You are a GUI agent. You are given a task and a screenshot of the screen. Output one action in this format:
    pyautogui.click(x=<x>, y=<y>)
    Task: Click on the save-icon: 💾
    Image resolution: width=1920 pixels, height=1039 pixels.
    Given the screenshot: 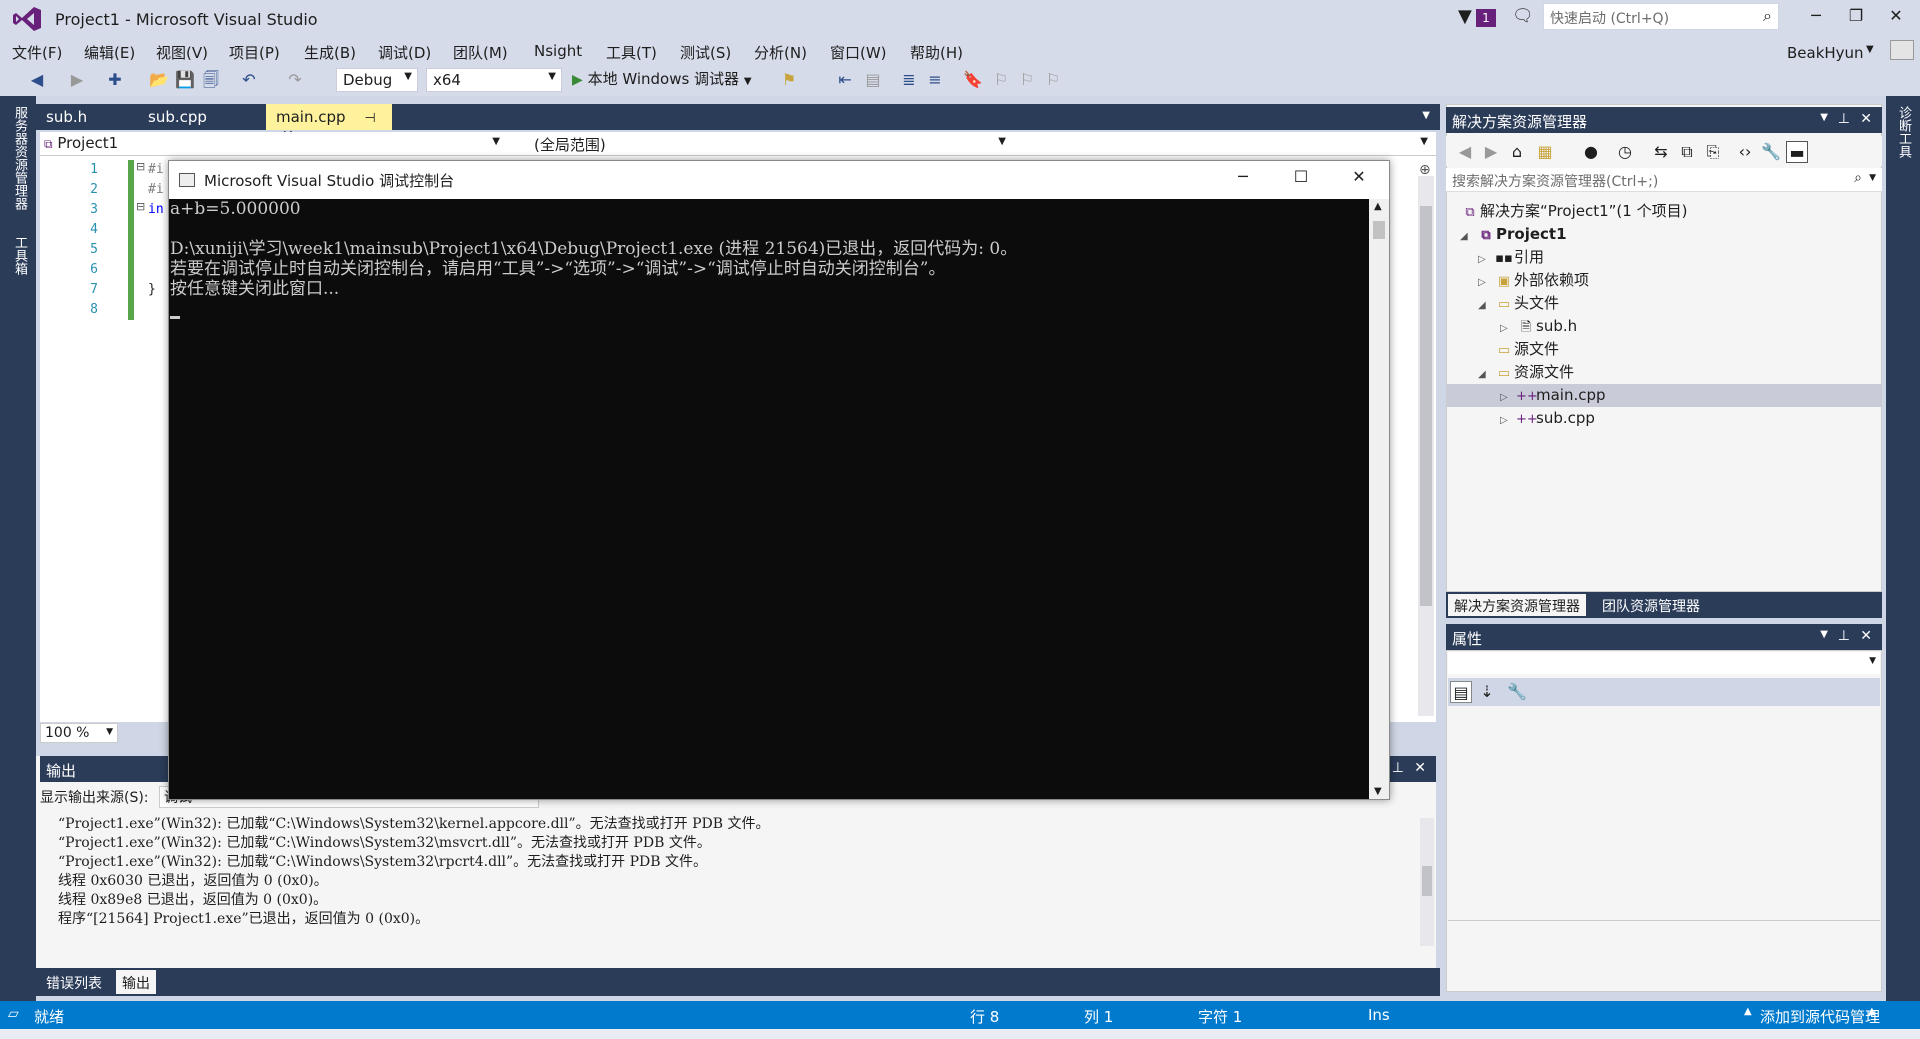 What is the action you would take?
    pyautogui.click(x=185, y=80)
    